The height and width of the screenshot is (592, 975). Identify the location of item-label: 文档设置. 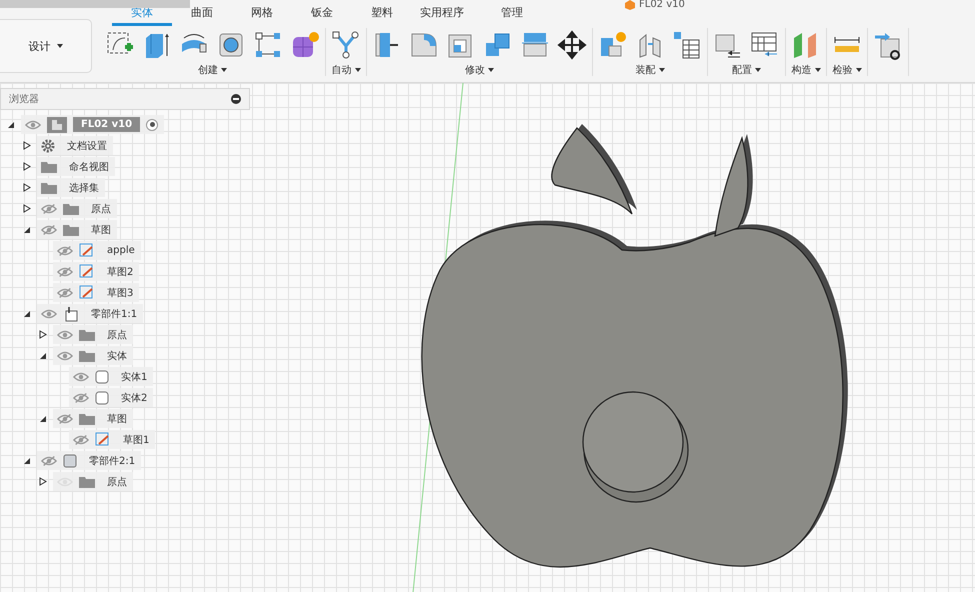
(86, 146).